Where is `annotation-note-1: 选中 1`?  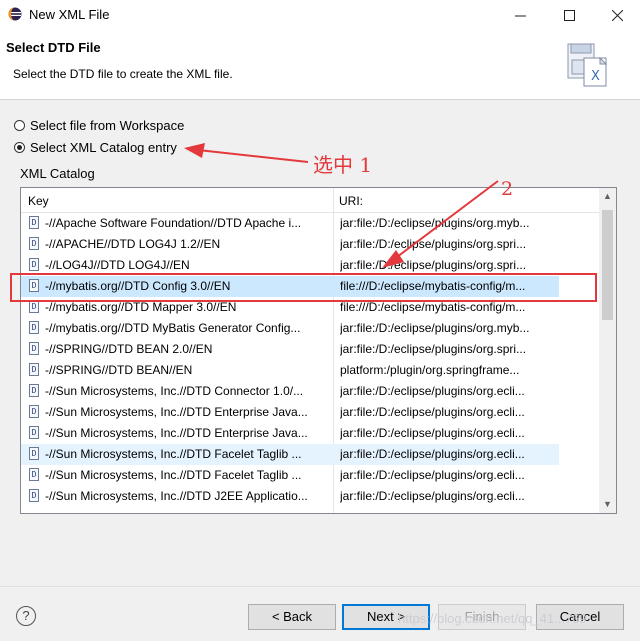 annotation-note-1: 选中 1 is located at coordinates (343, 165).